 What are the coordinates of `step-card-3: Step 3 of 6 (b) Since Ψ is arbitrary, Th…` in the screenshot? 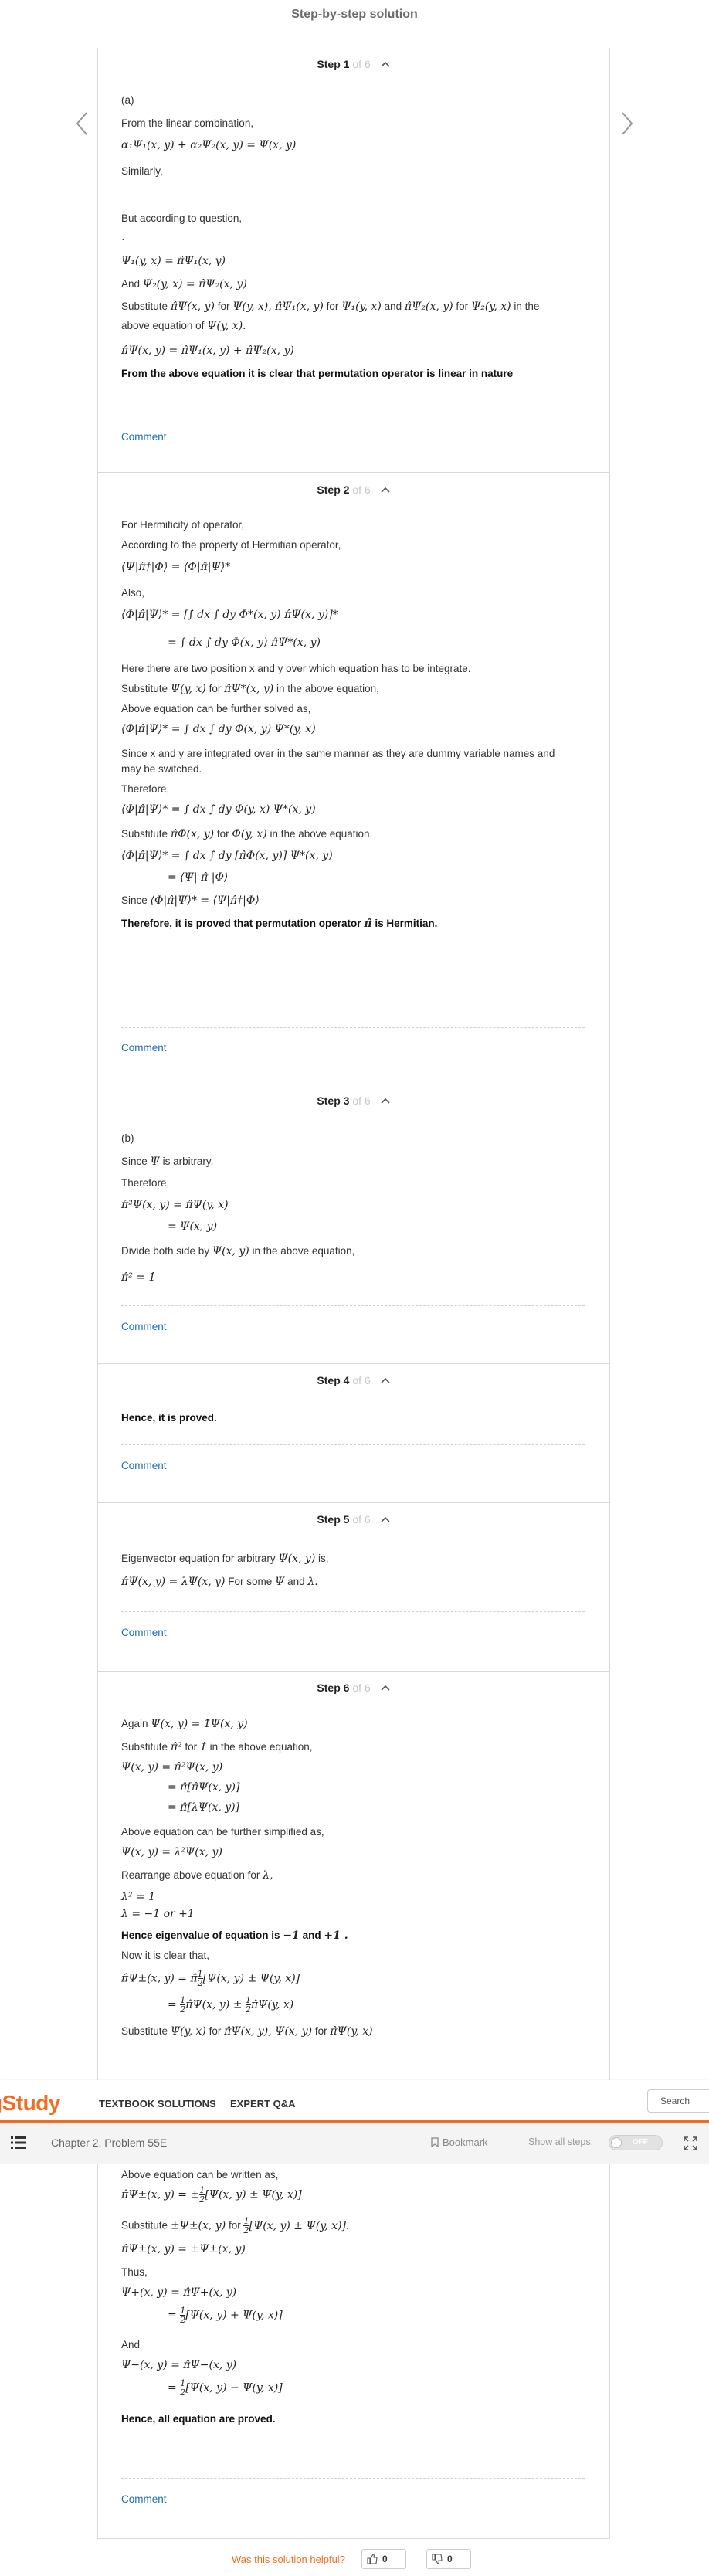 It's located at (353, 1224).